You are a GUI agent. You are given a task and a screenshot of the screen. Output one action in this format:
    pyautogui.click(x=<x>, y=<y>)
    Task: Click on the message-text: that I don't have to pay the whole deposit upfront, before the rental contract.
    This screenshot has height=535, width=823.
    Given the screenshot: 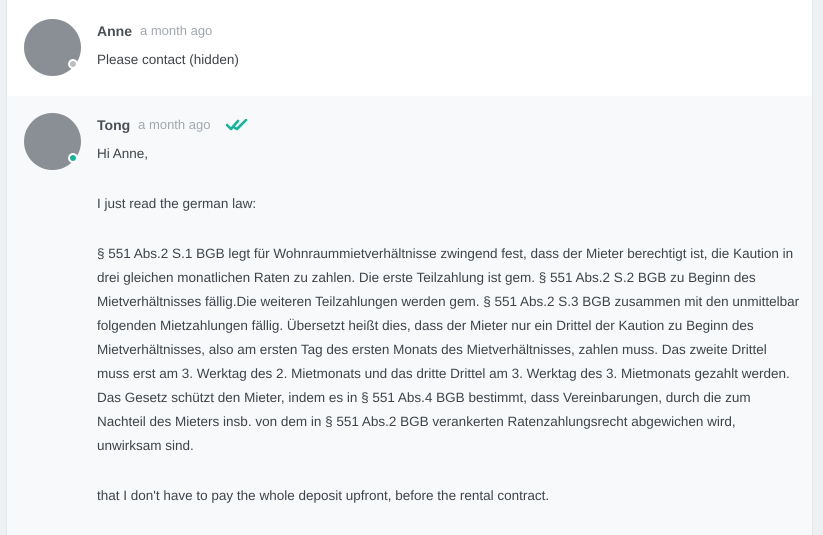 What is the action you would take?
    pyautogui.click(x=323, y=496)
    